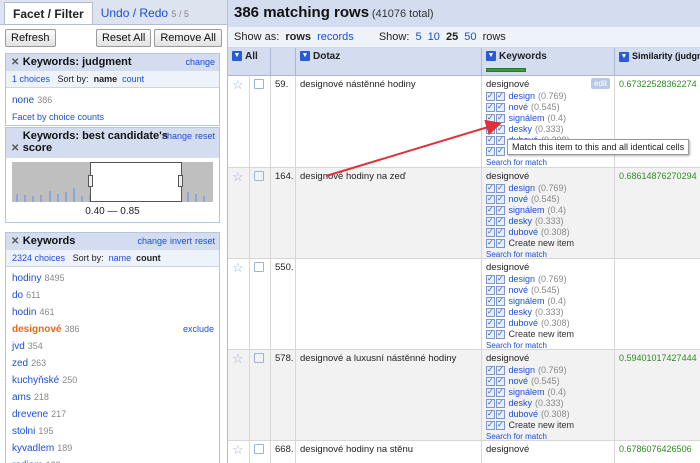 The width and height of the screenshot is (700, 463). Describe the element at coordinates (335, 37) in the screenshot. I see `show-as-records: records` at that location.